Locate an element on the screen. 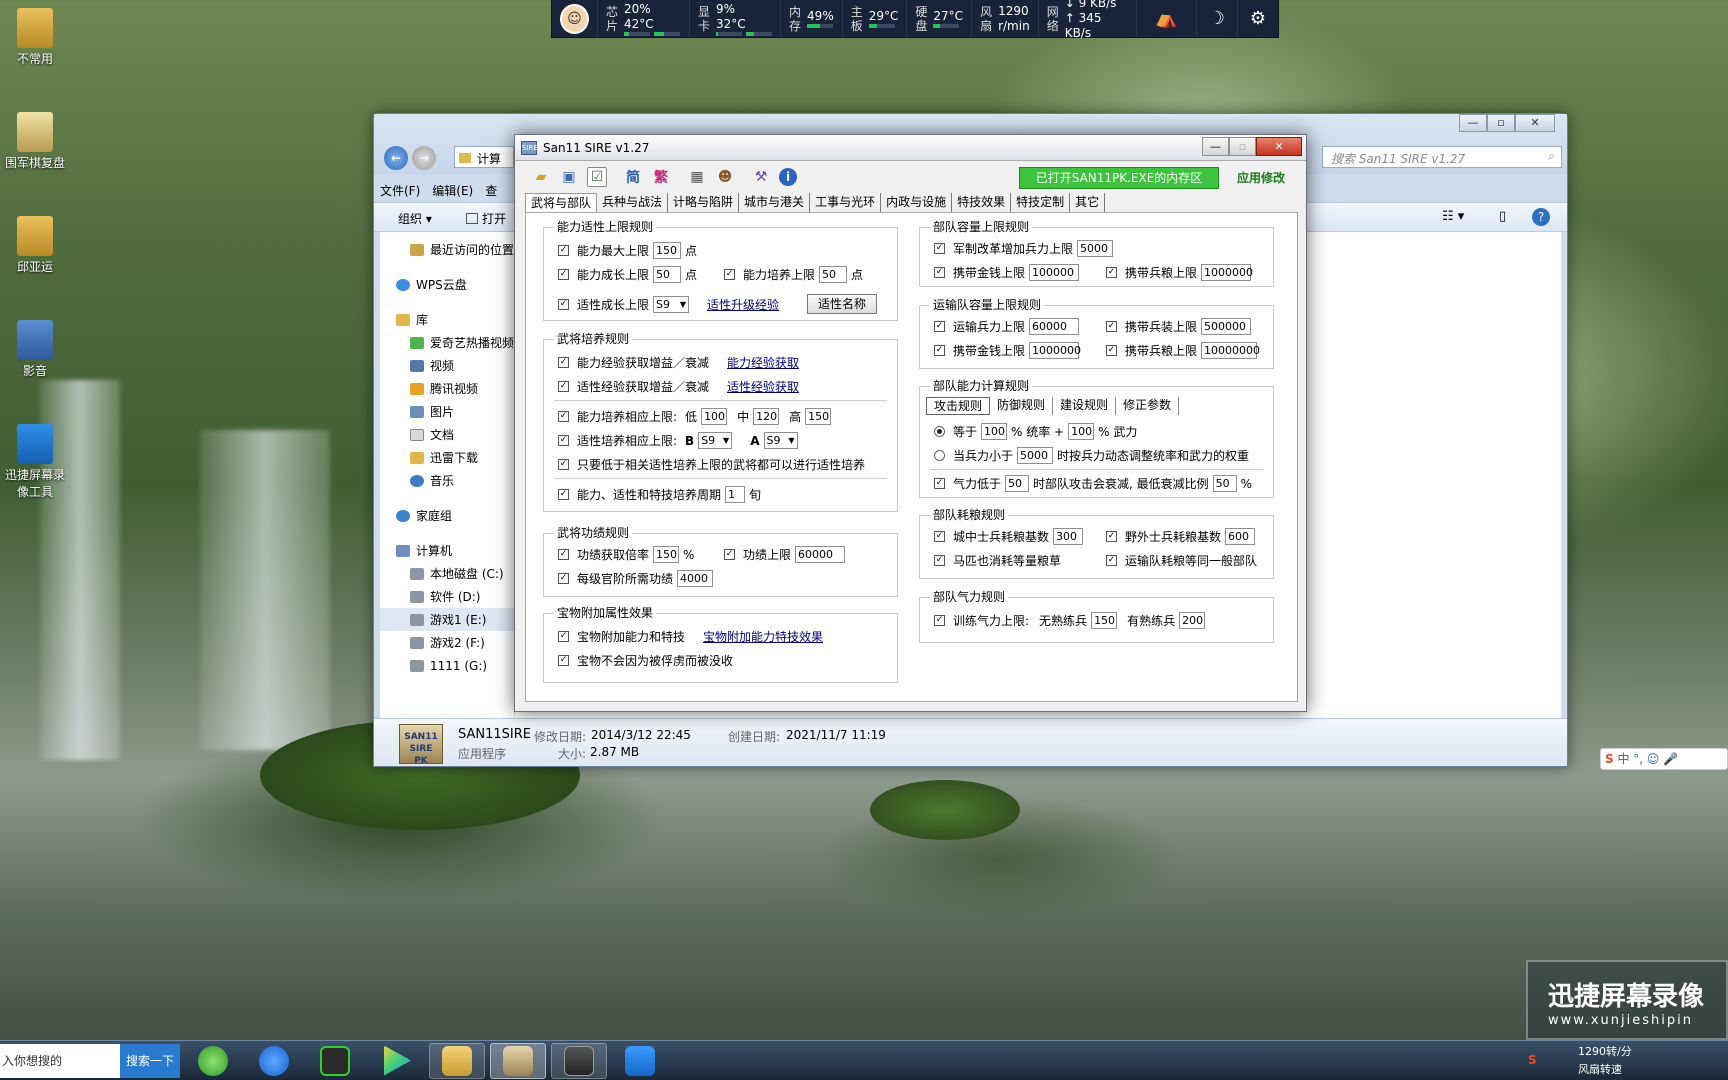 The image size is (1728, 1080). menu-file: 文件(F) is located at coordinates (400, 190).